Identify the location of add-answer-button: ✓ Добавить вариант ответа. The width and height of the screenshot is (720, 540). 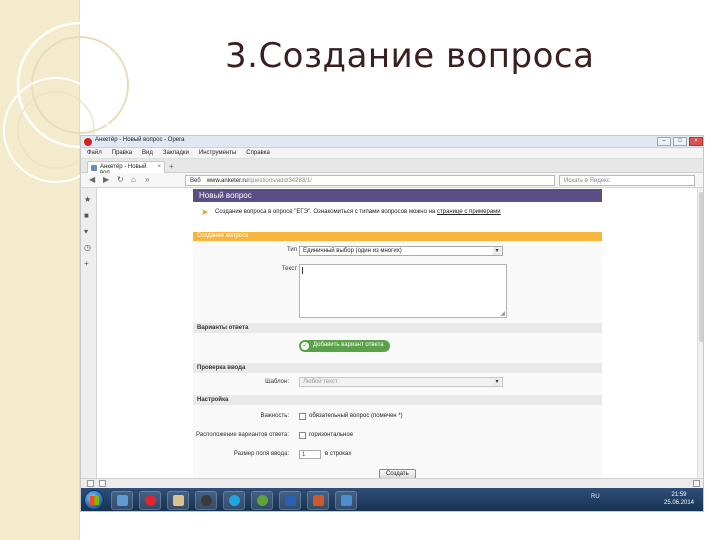
(344, 346).